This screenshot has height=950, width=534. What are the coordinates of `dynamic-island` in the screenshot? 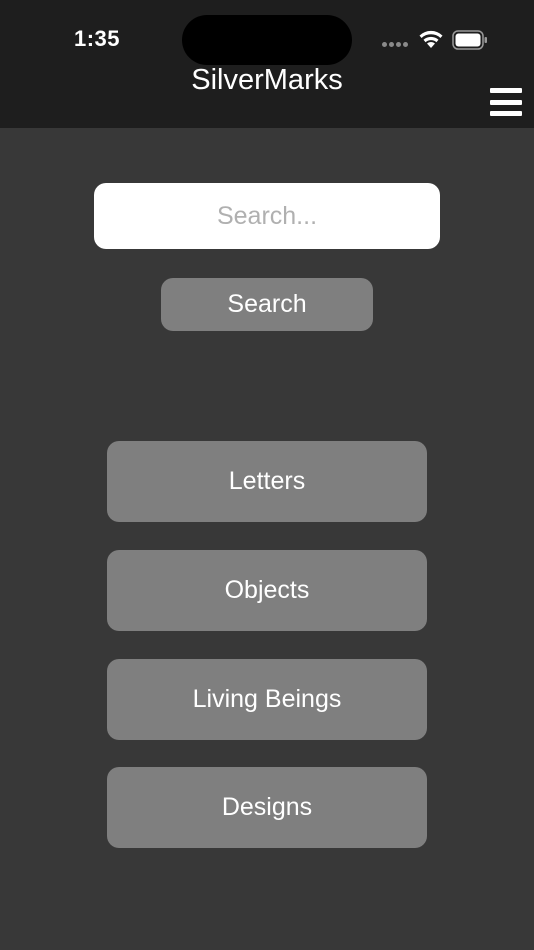 It's located at (267, 40).